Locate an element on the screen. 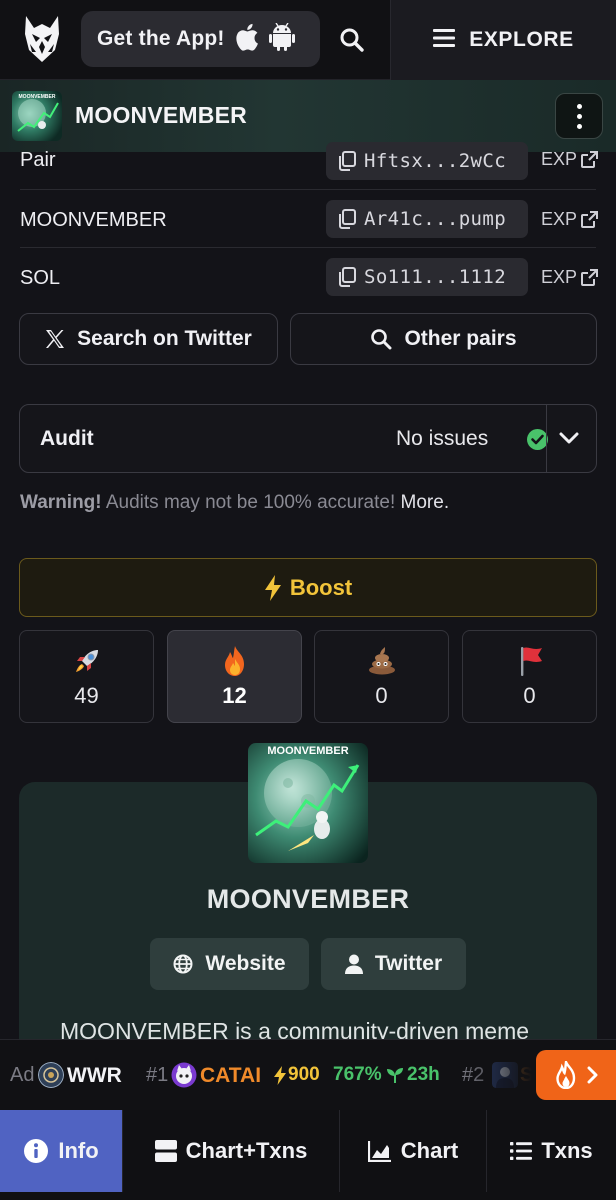  search-twitter-button: Search on Twitter is located at coordinates (148, 339).